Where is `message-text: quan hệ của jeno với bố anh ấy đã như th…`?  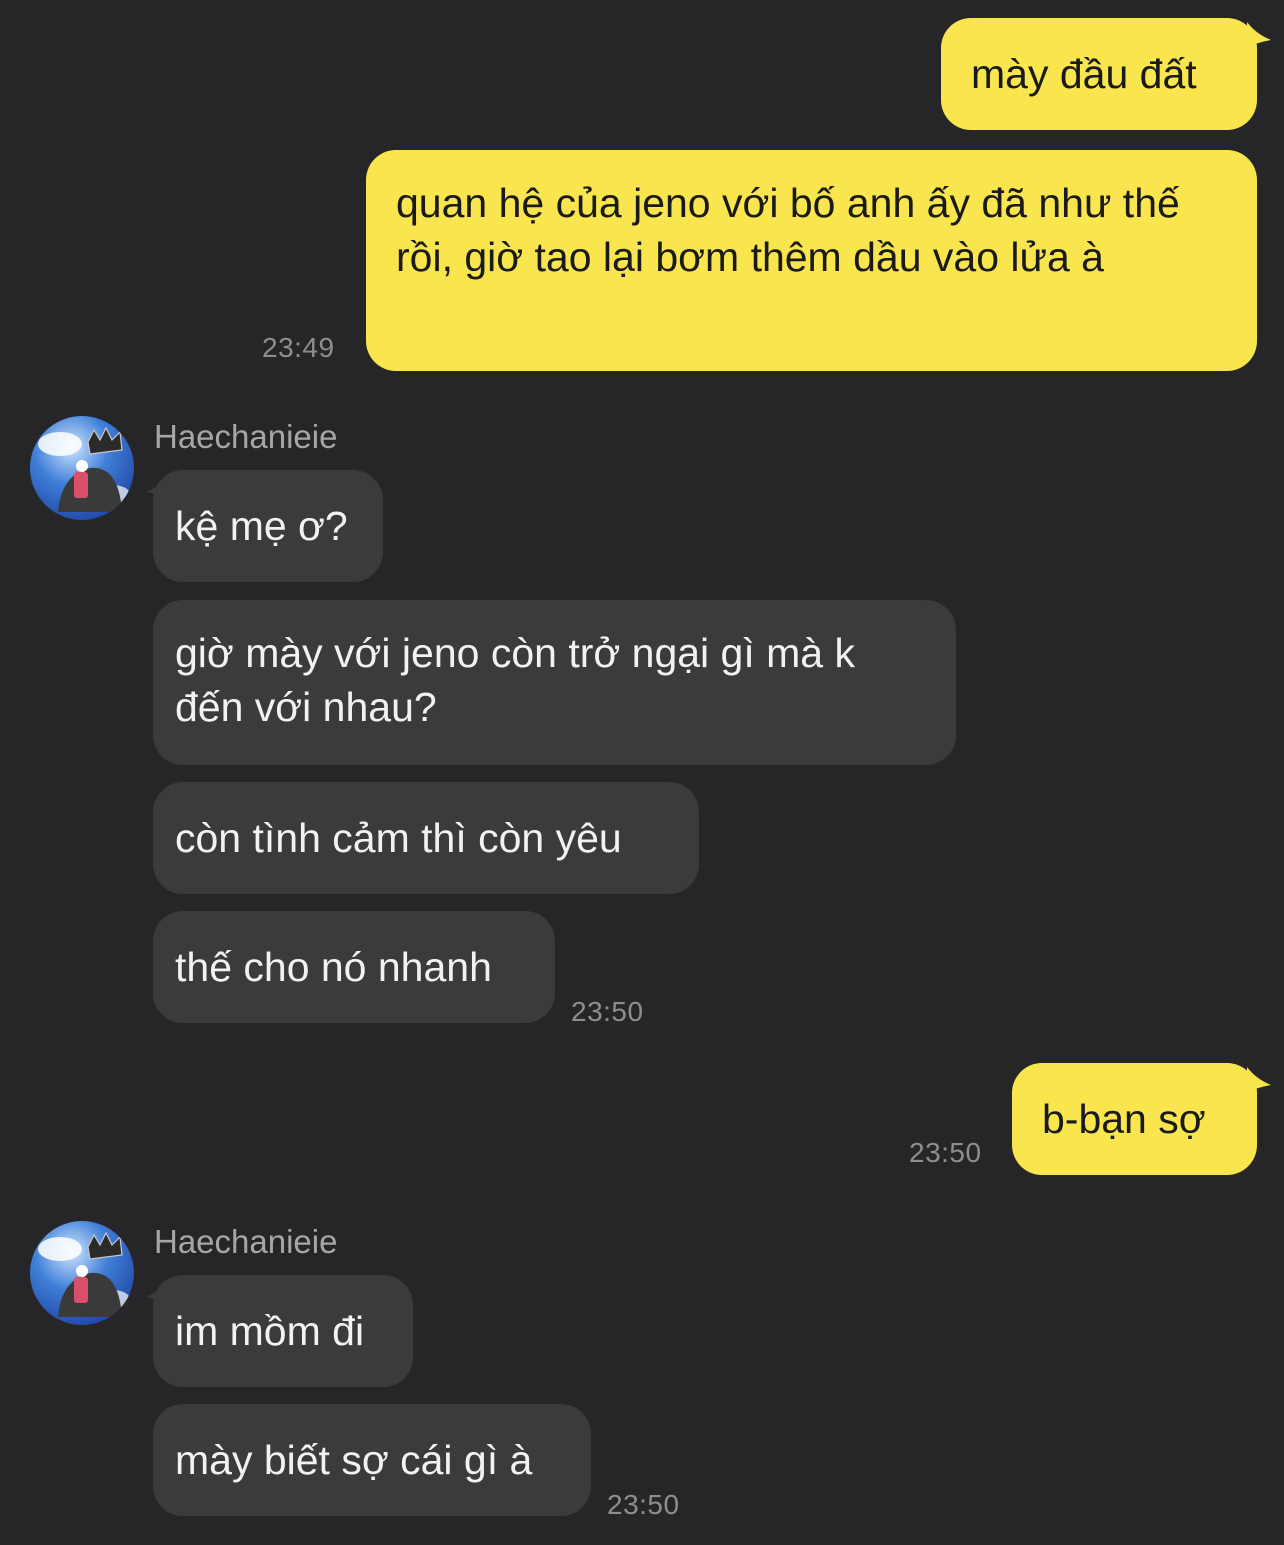 message-text: quan hệ của jeno với bố anh ấy đã như th… is located at coordinates (794, 230).